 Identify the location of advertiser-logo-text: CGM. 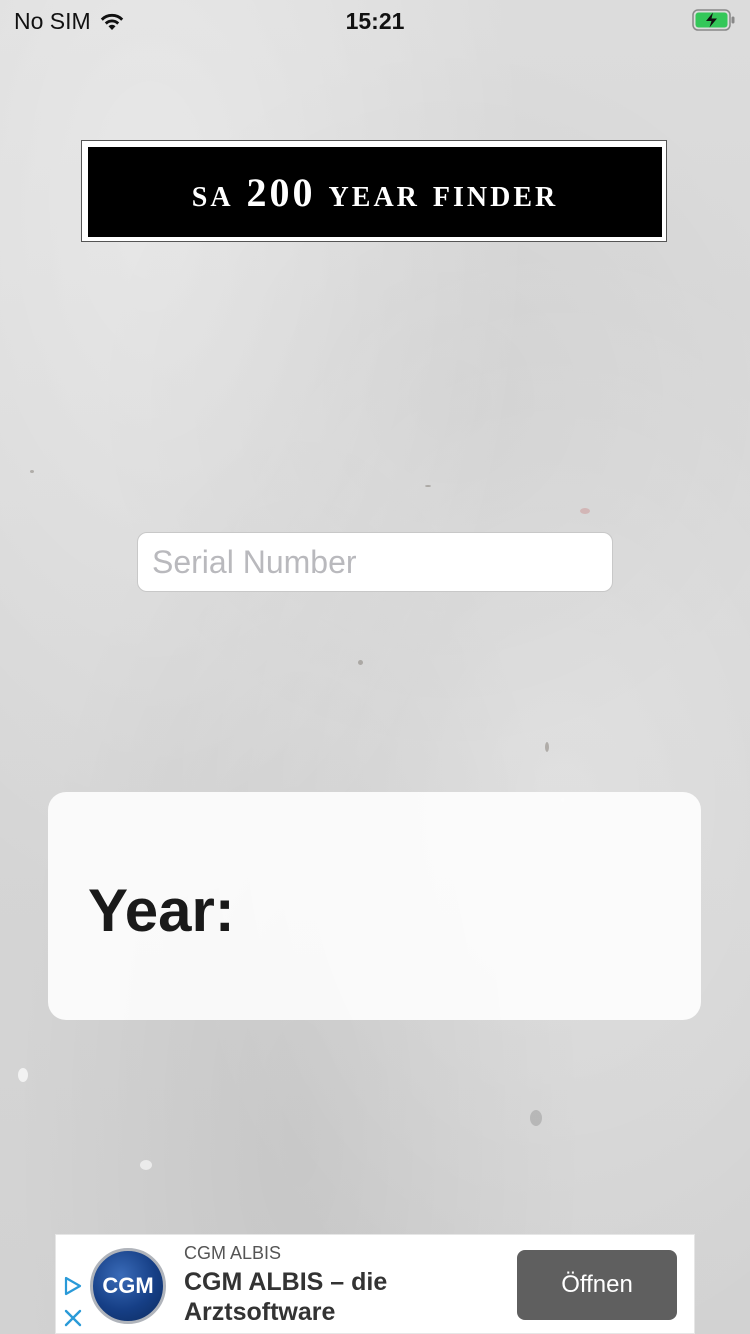
(128, 1285).